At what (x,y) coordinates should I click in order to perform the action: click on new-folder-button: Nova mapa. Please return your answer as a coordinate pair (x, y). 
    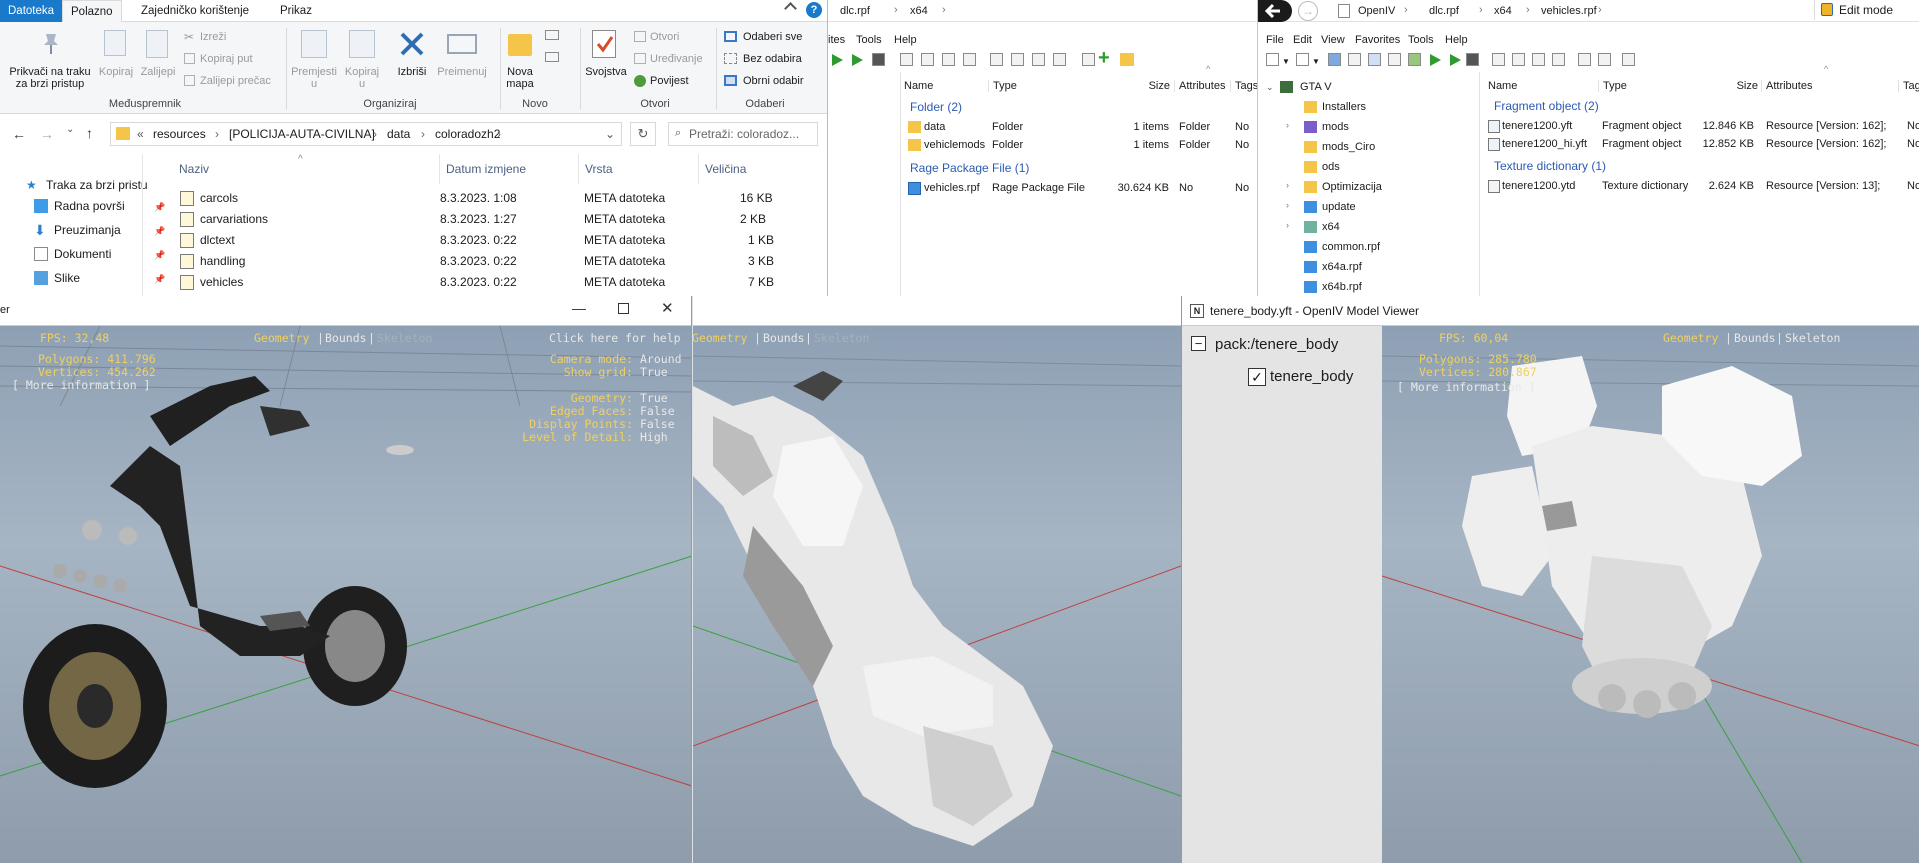
    Looking at the image, I should click on (520, 78).